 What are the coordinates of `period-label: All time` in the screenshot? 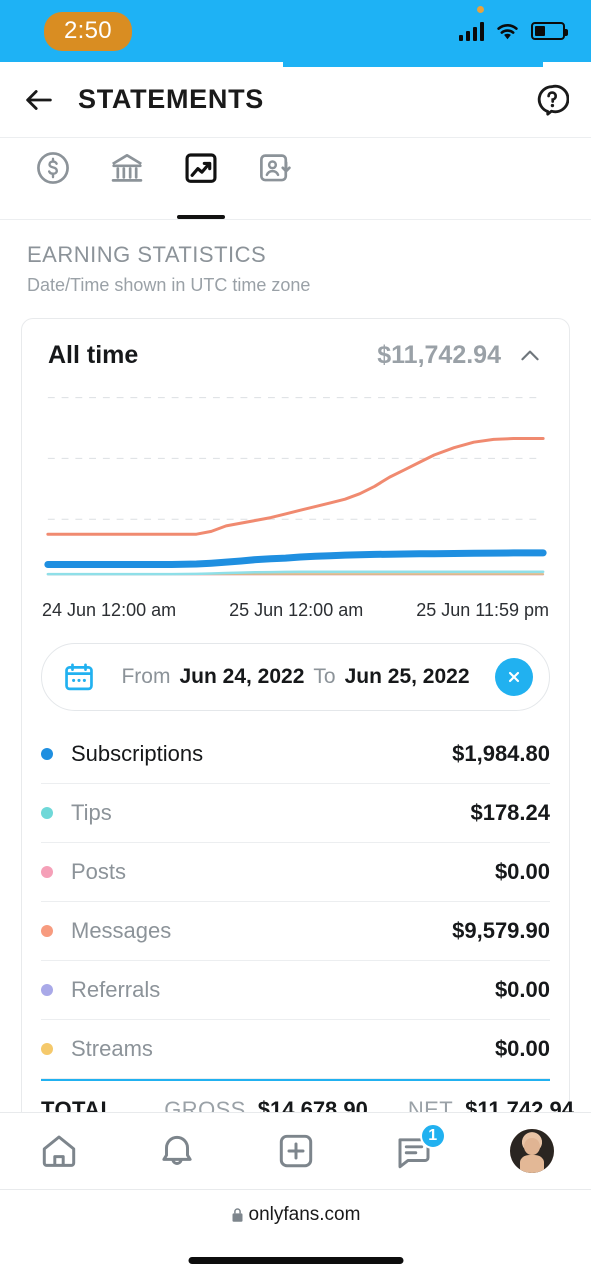 It's located at (93, 355).